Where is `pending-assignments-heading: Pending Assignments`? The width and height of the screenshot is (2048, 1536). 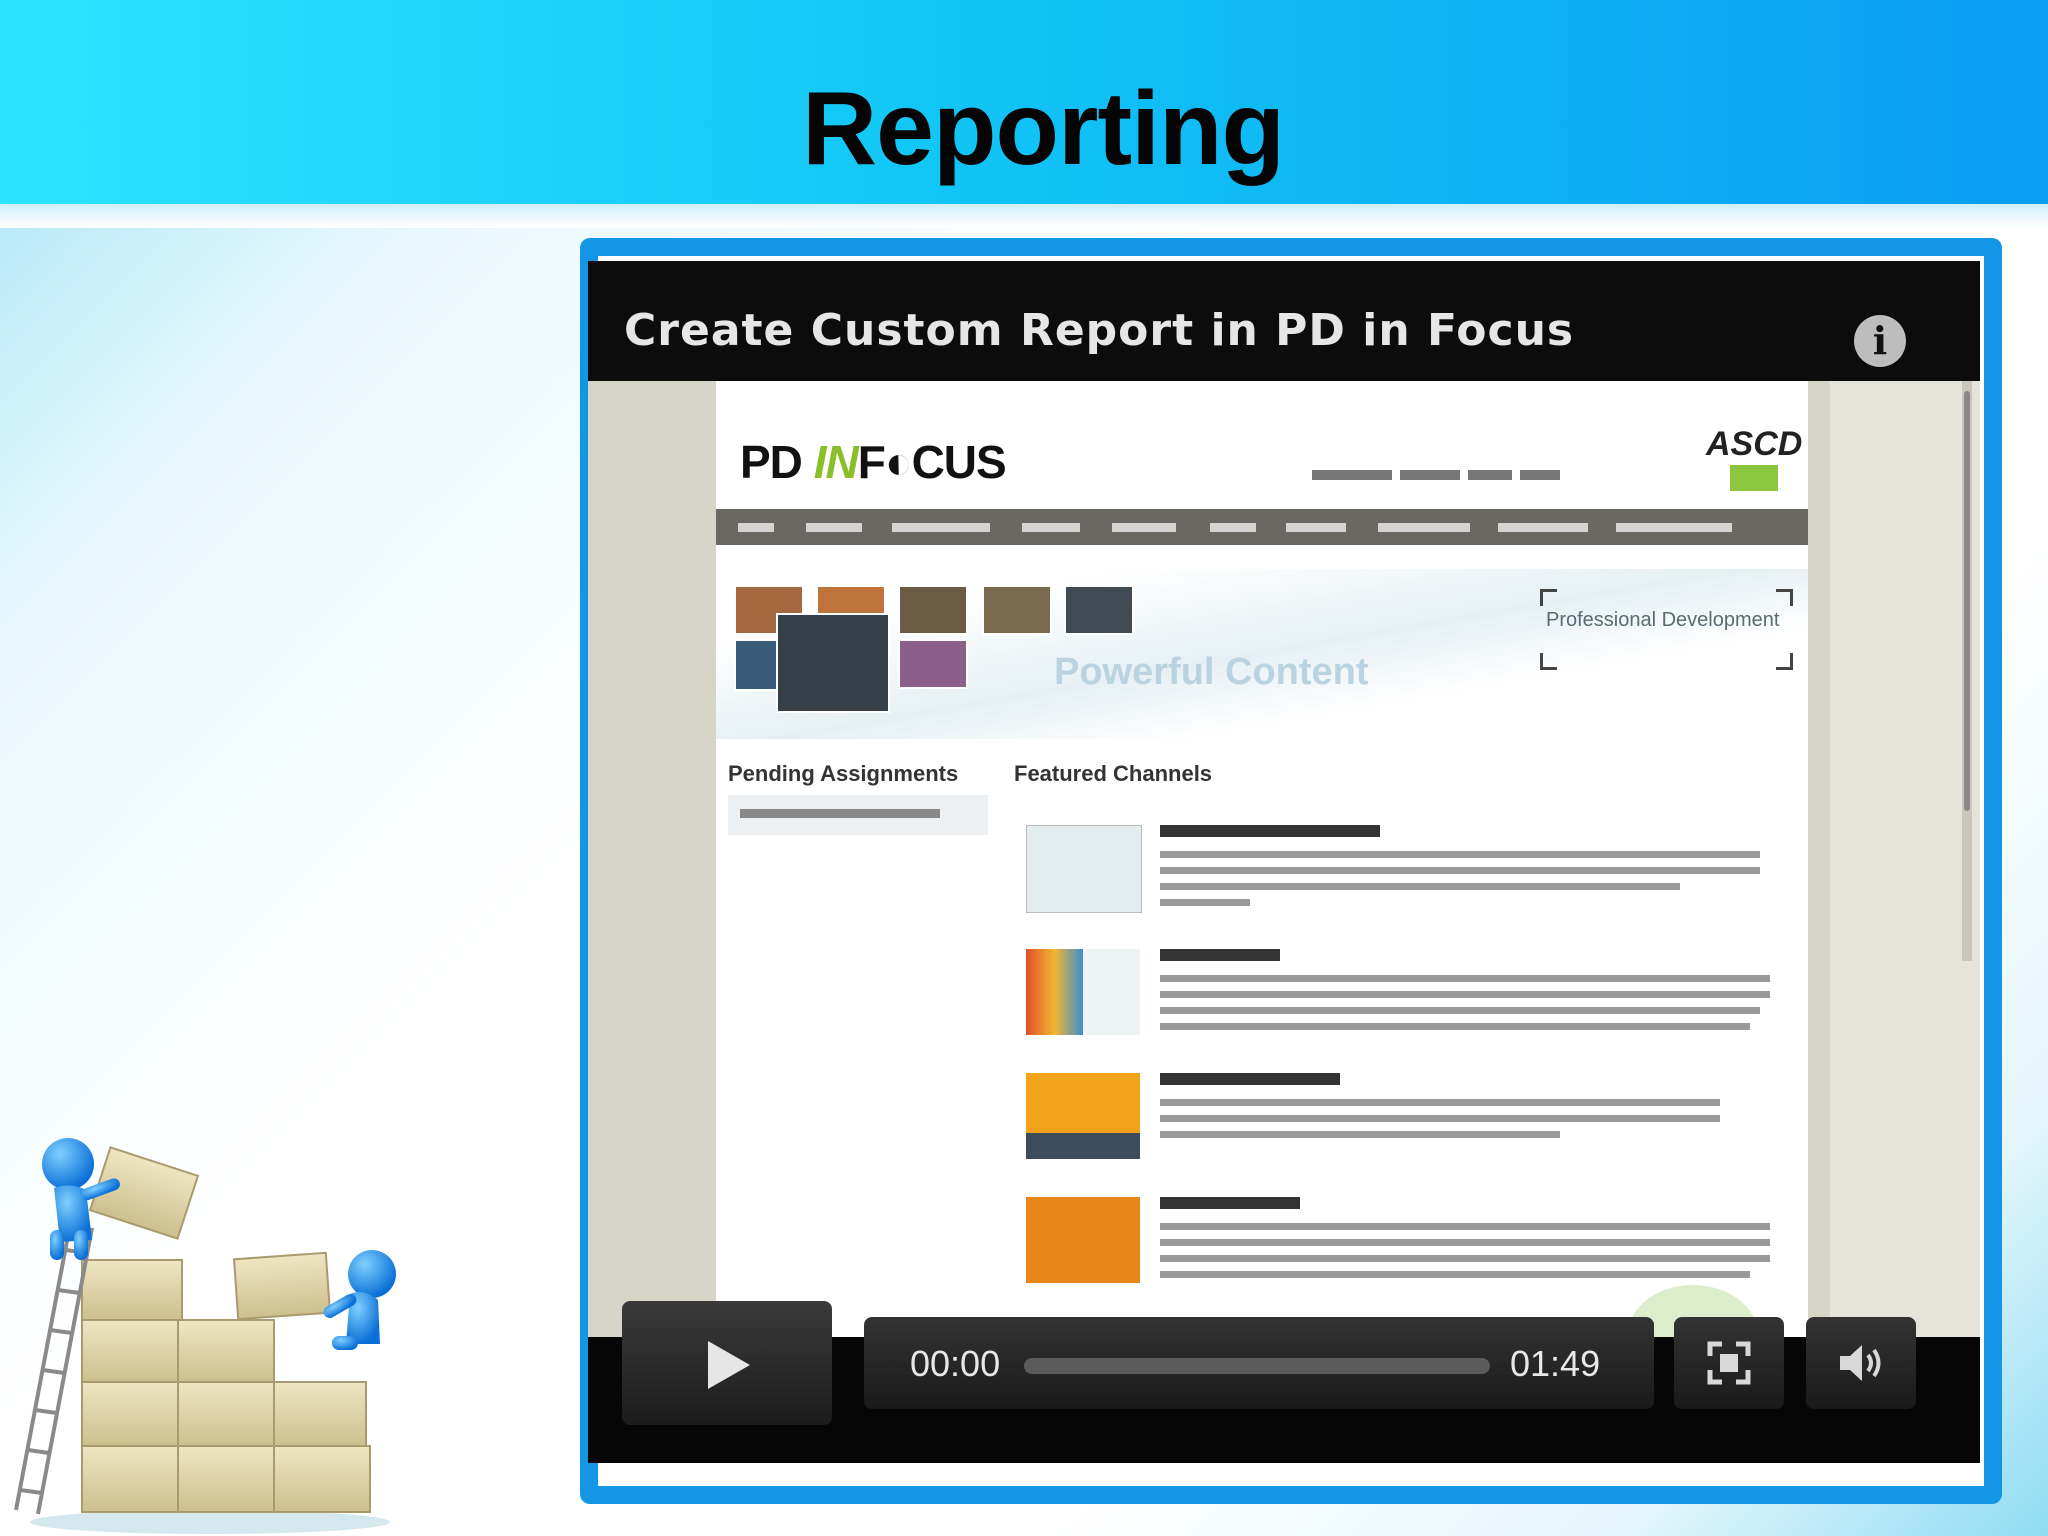
pending-assignments-heading: Pending Assignments is located at coordinates (843, 773).